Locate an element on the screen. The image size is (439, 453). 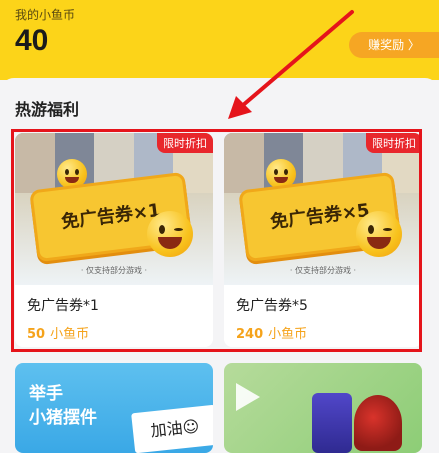
coins-label: 我的小鱼币 is located at coordinates (45, 15).